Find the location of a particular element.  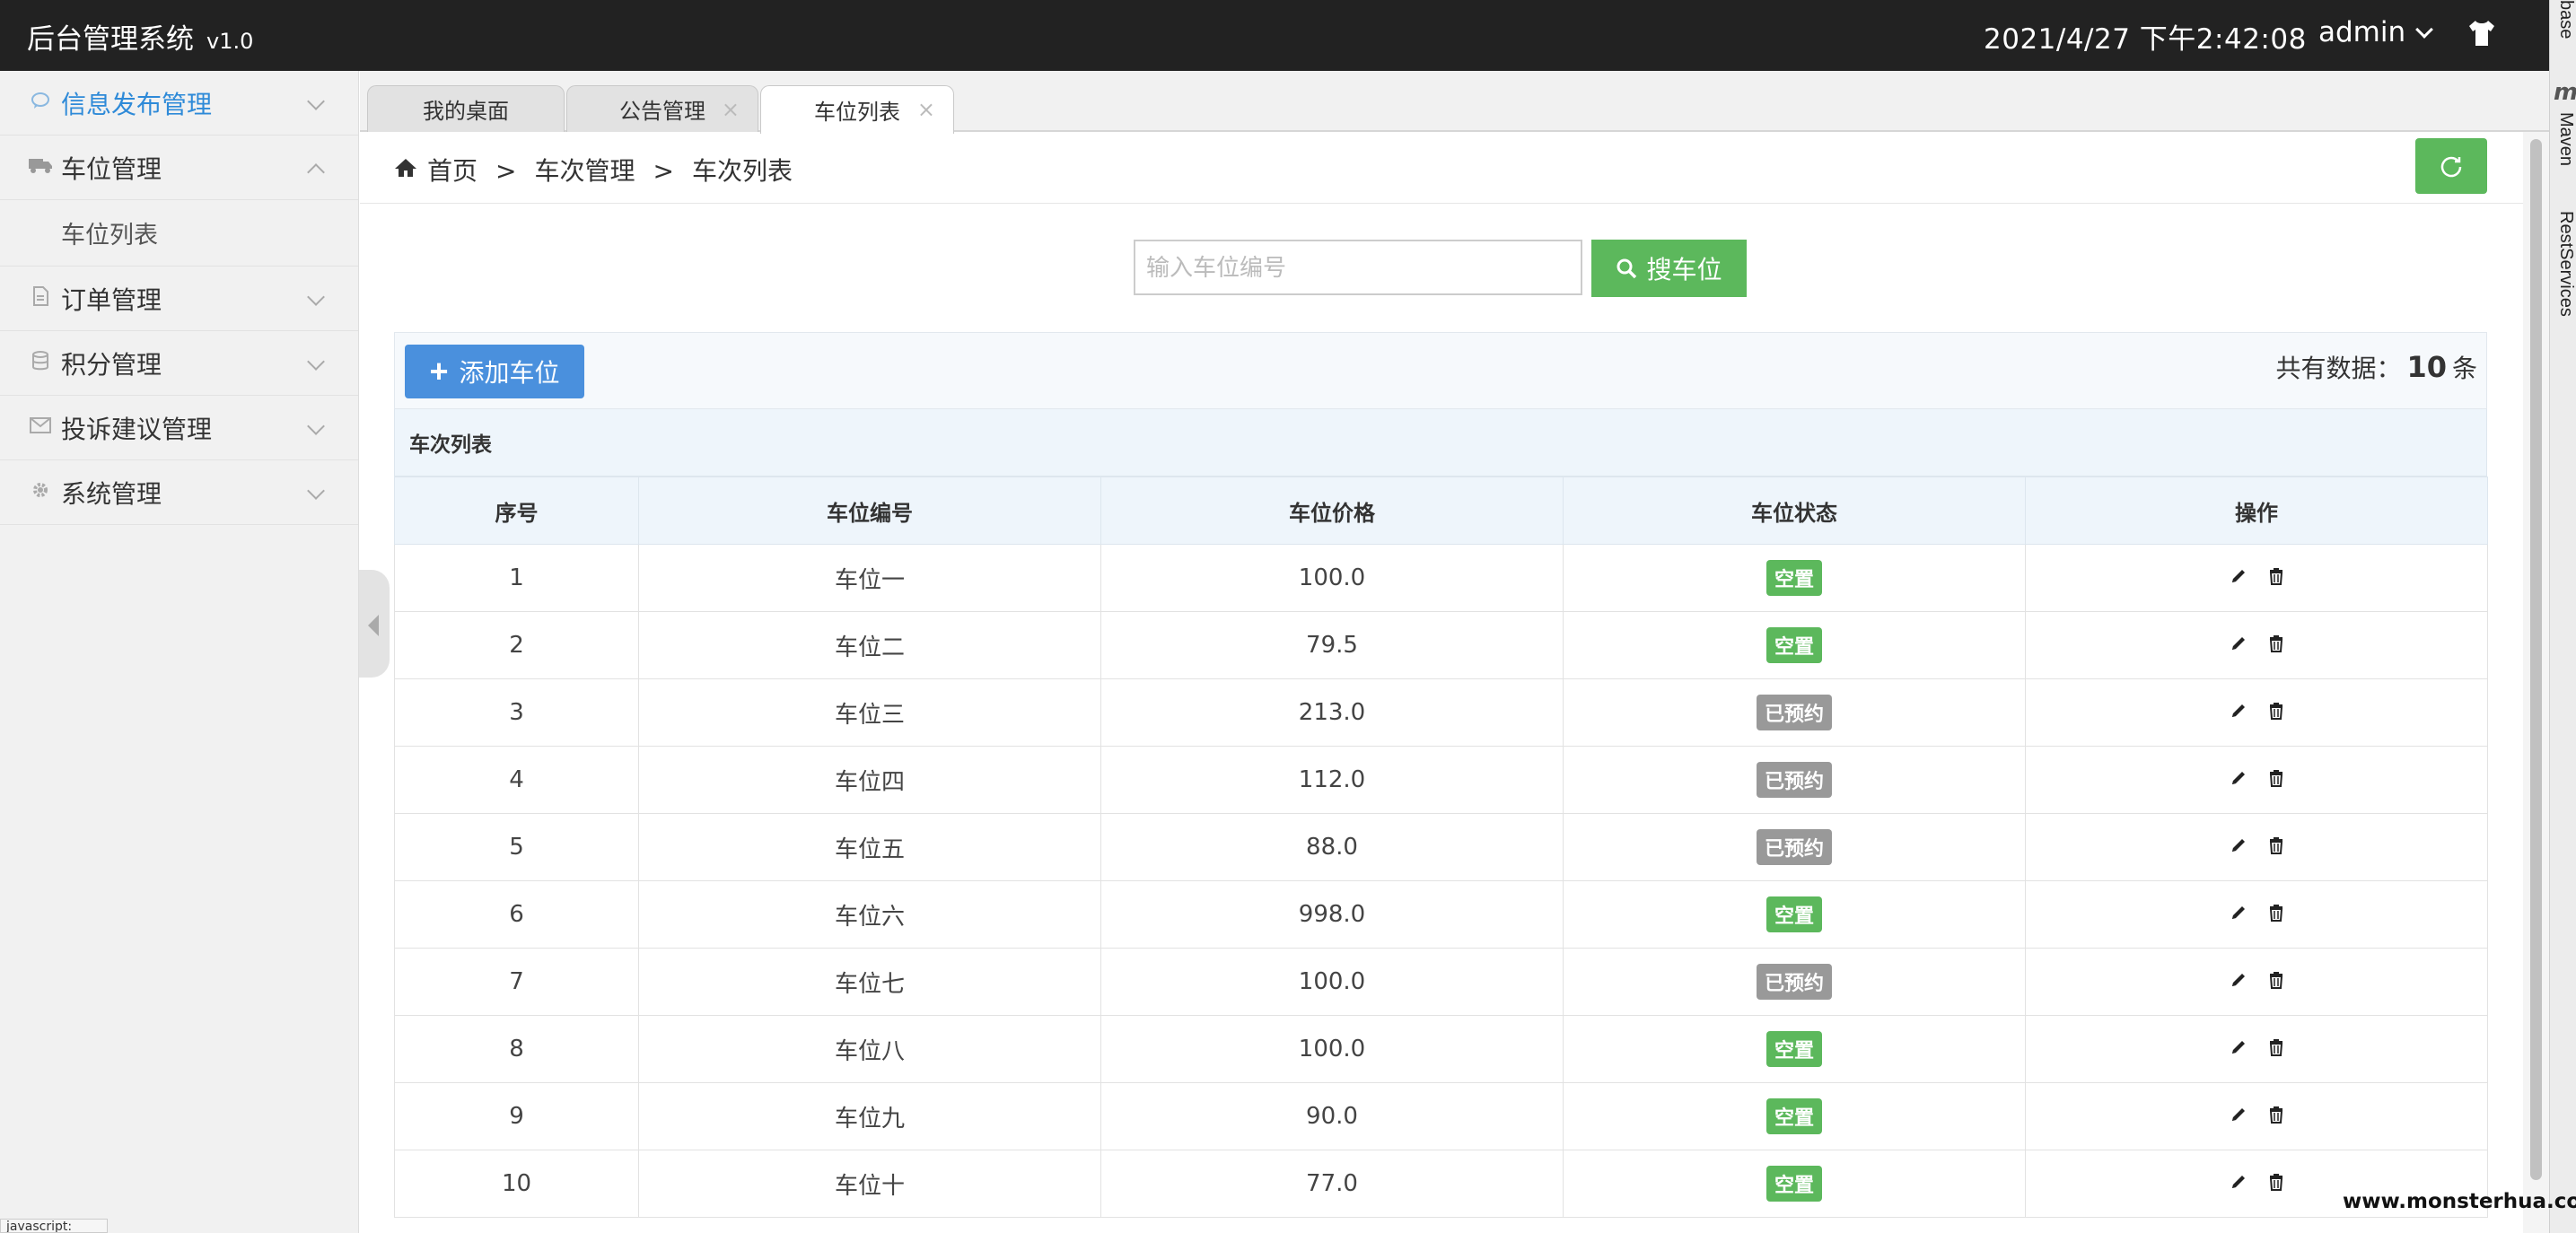

content-scrollbar is located at coordinates (2536, 683).